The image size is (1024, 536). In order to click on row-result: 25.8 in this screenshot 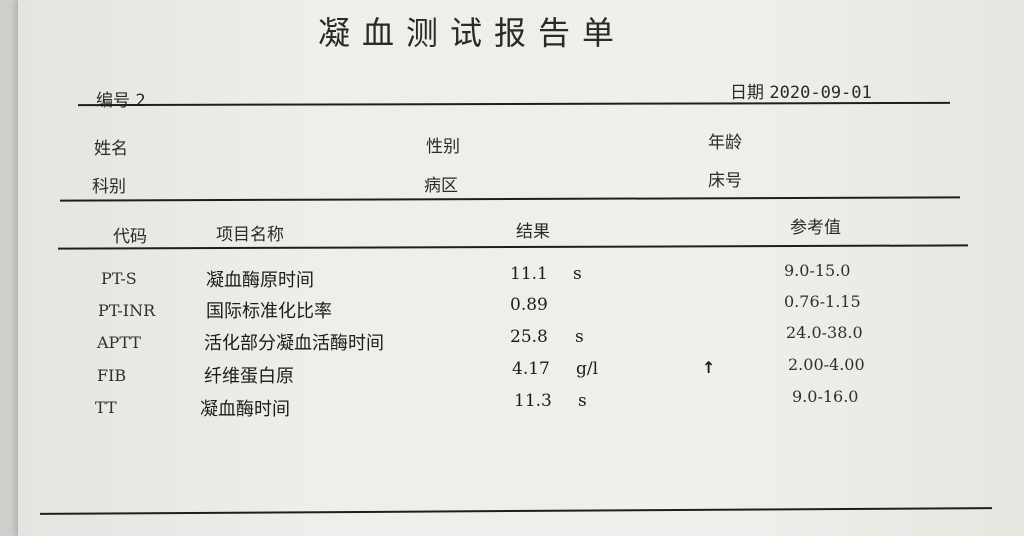, I will do `click(529, 337)`.